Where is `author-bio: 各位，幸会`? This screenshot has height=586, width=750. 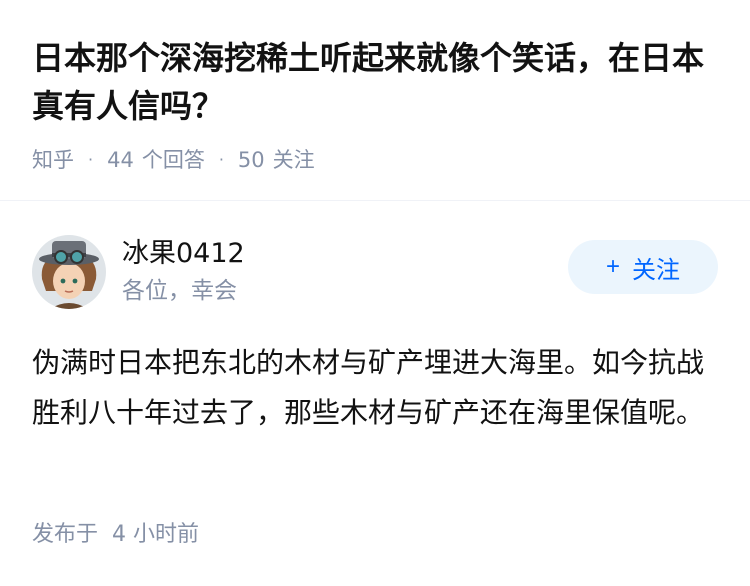
author-bio: 各位，幸会 is located at coordinates (179, 291).